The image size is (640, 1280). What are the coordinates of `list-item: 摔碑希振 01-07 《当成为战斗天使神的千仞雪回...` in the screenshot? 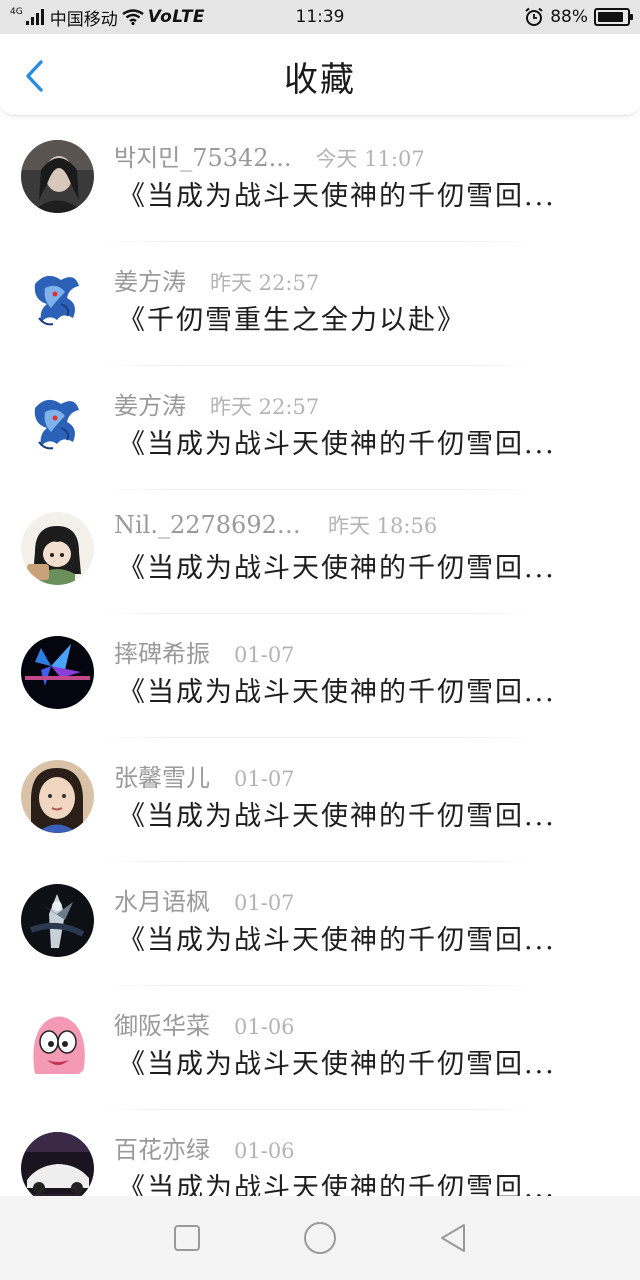 It's located at (320, 676).